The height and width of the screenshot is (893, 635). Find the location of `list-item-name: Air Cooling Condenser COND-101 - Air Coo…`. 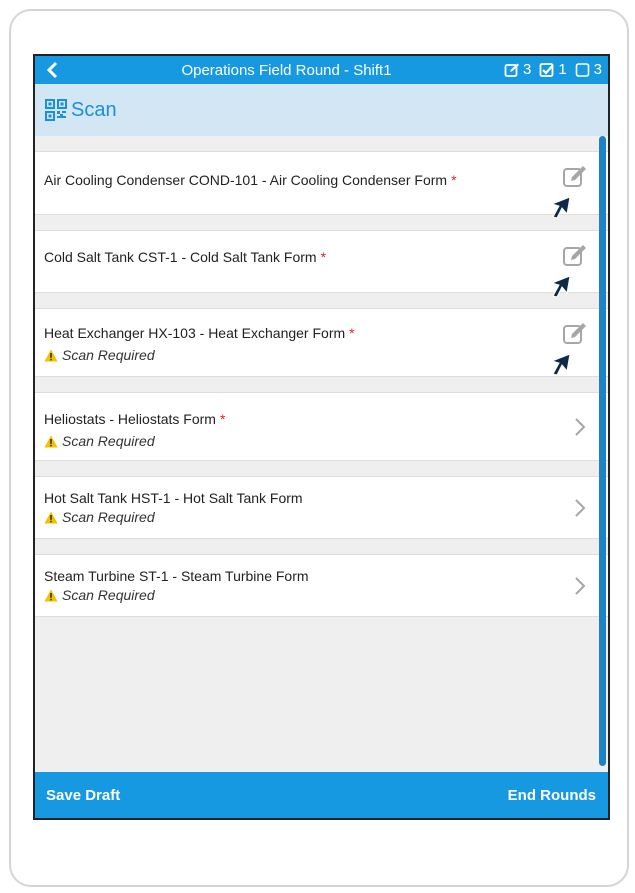

list-item-name: Air Cooling Condenser COND-101 - Air Coo… is located at coordinates (250, 180).